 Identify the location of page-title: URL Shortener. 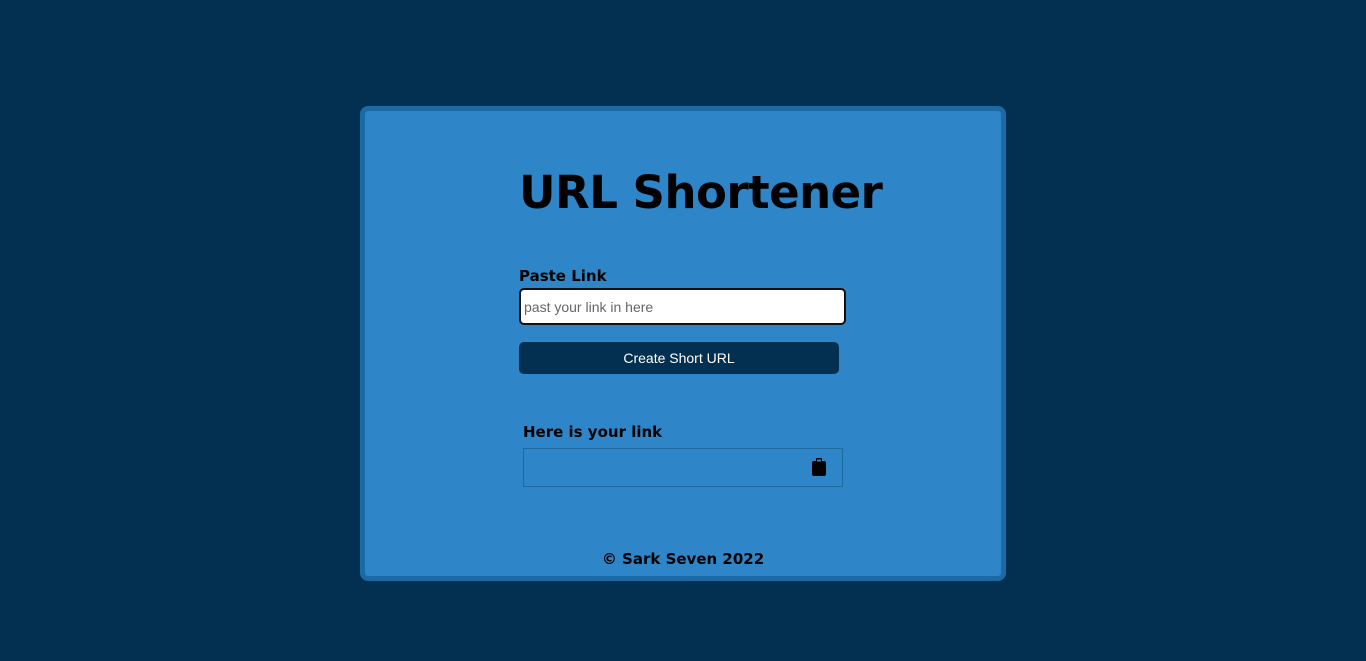
(701, 192).